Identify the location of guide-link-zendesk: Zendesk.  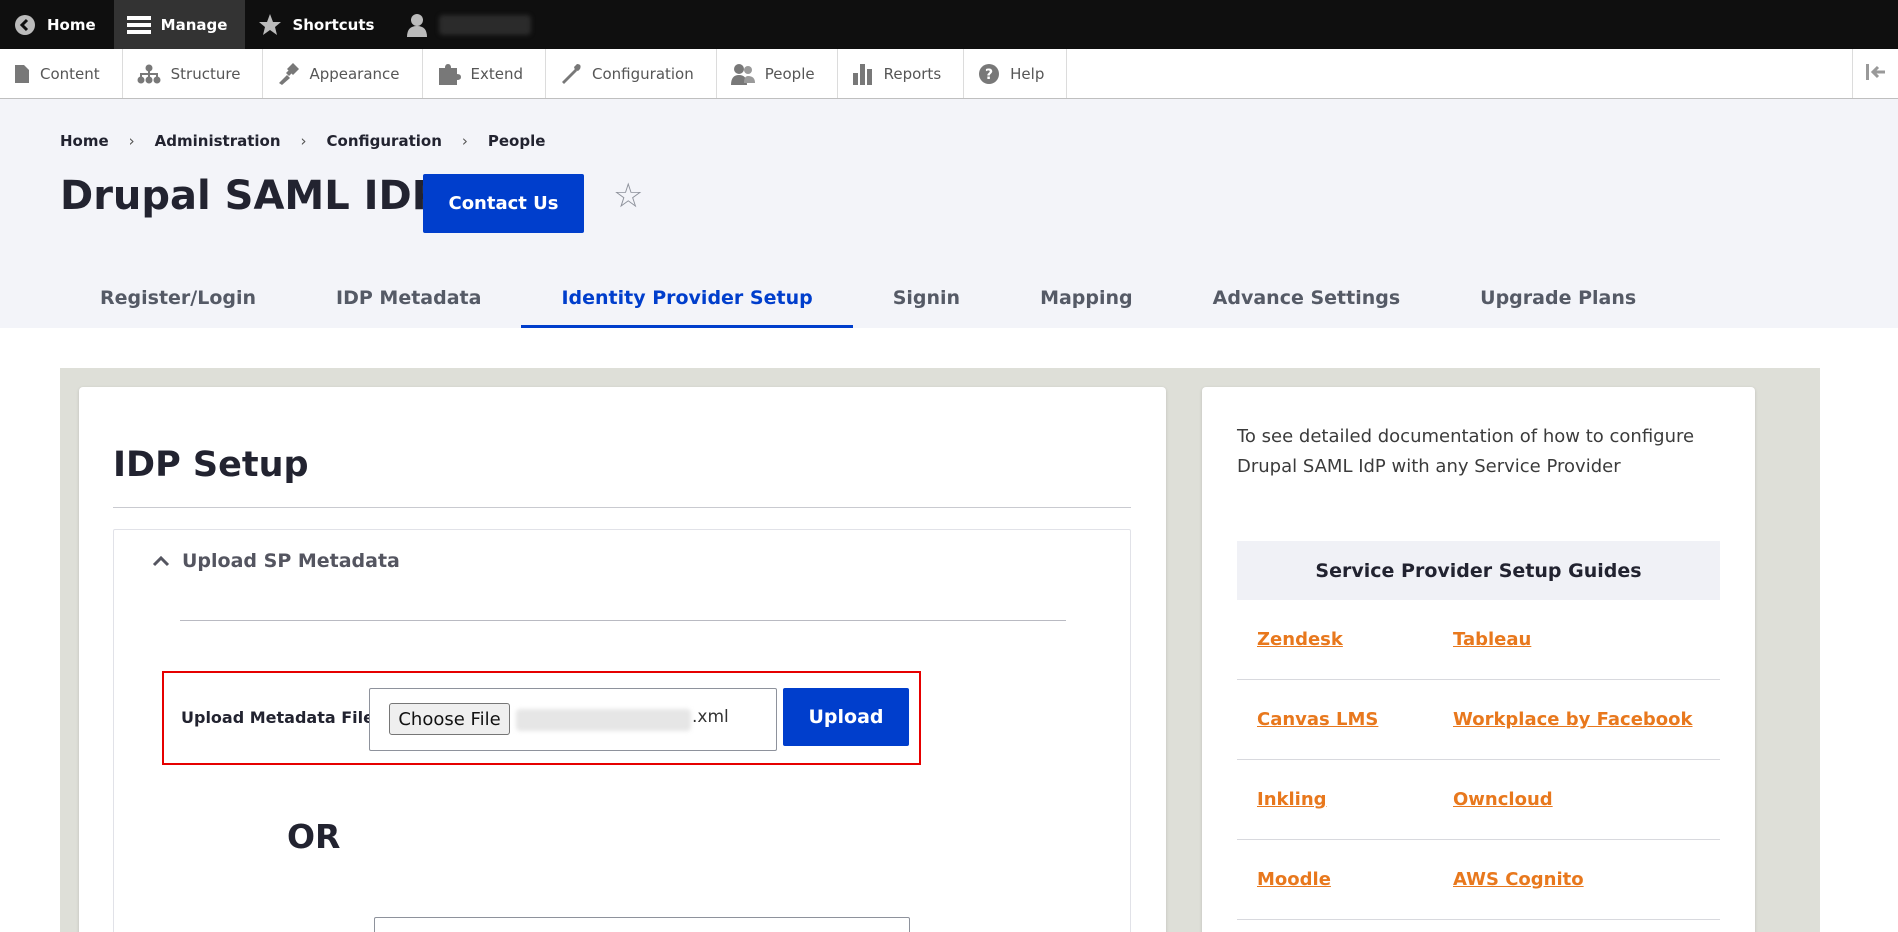
(1355, 639).